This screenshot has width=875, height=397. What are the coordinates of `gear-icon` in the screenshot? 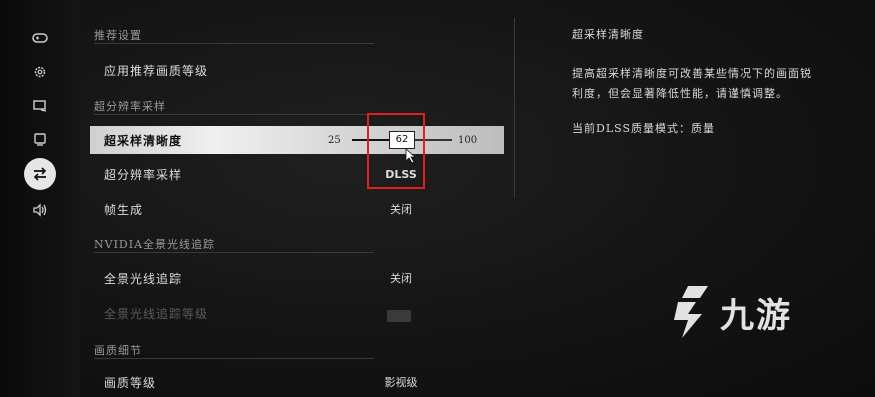 It's located at (40, 72).